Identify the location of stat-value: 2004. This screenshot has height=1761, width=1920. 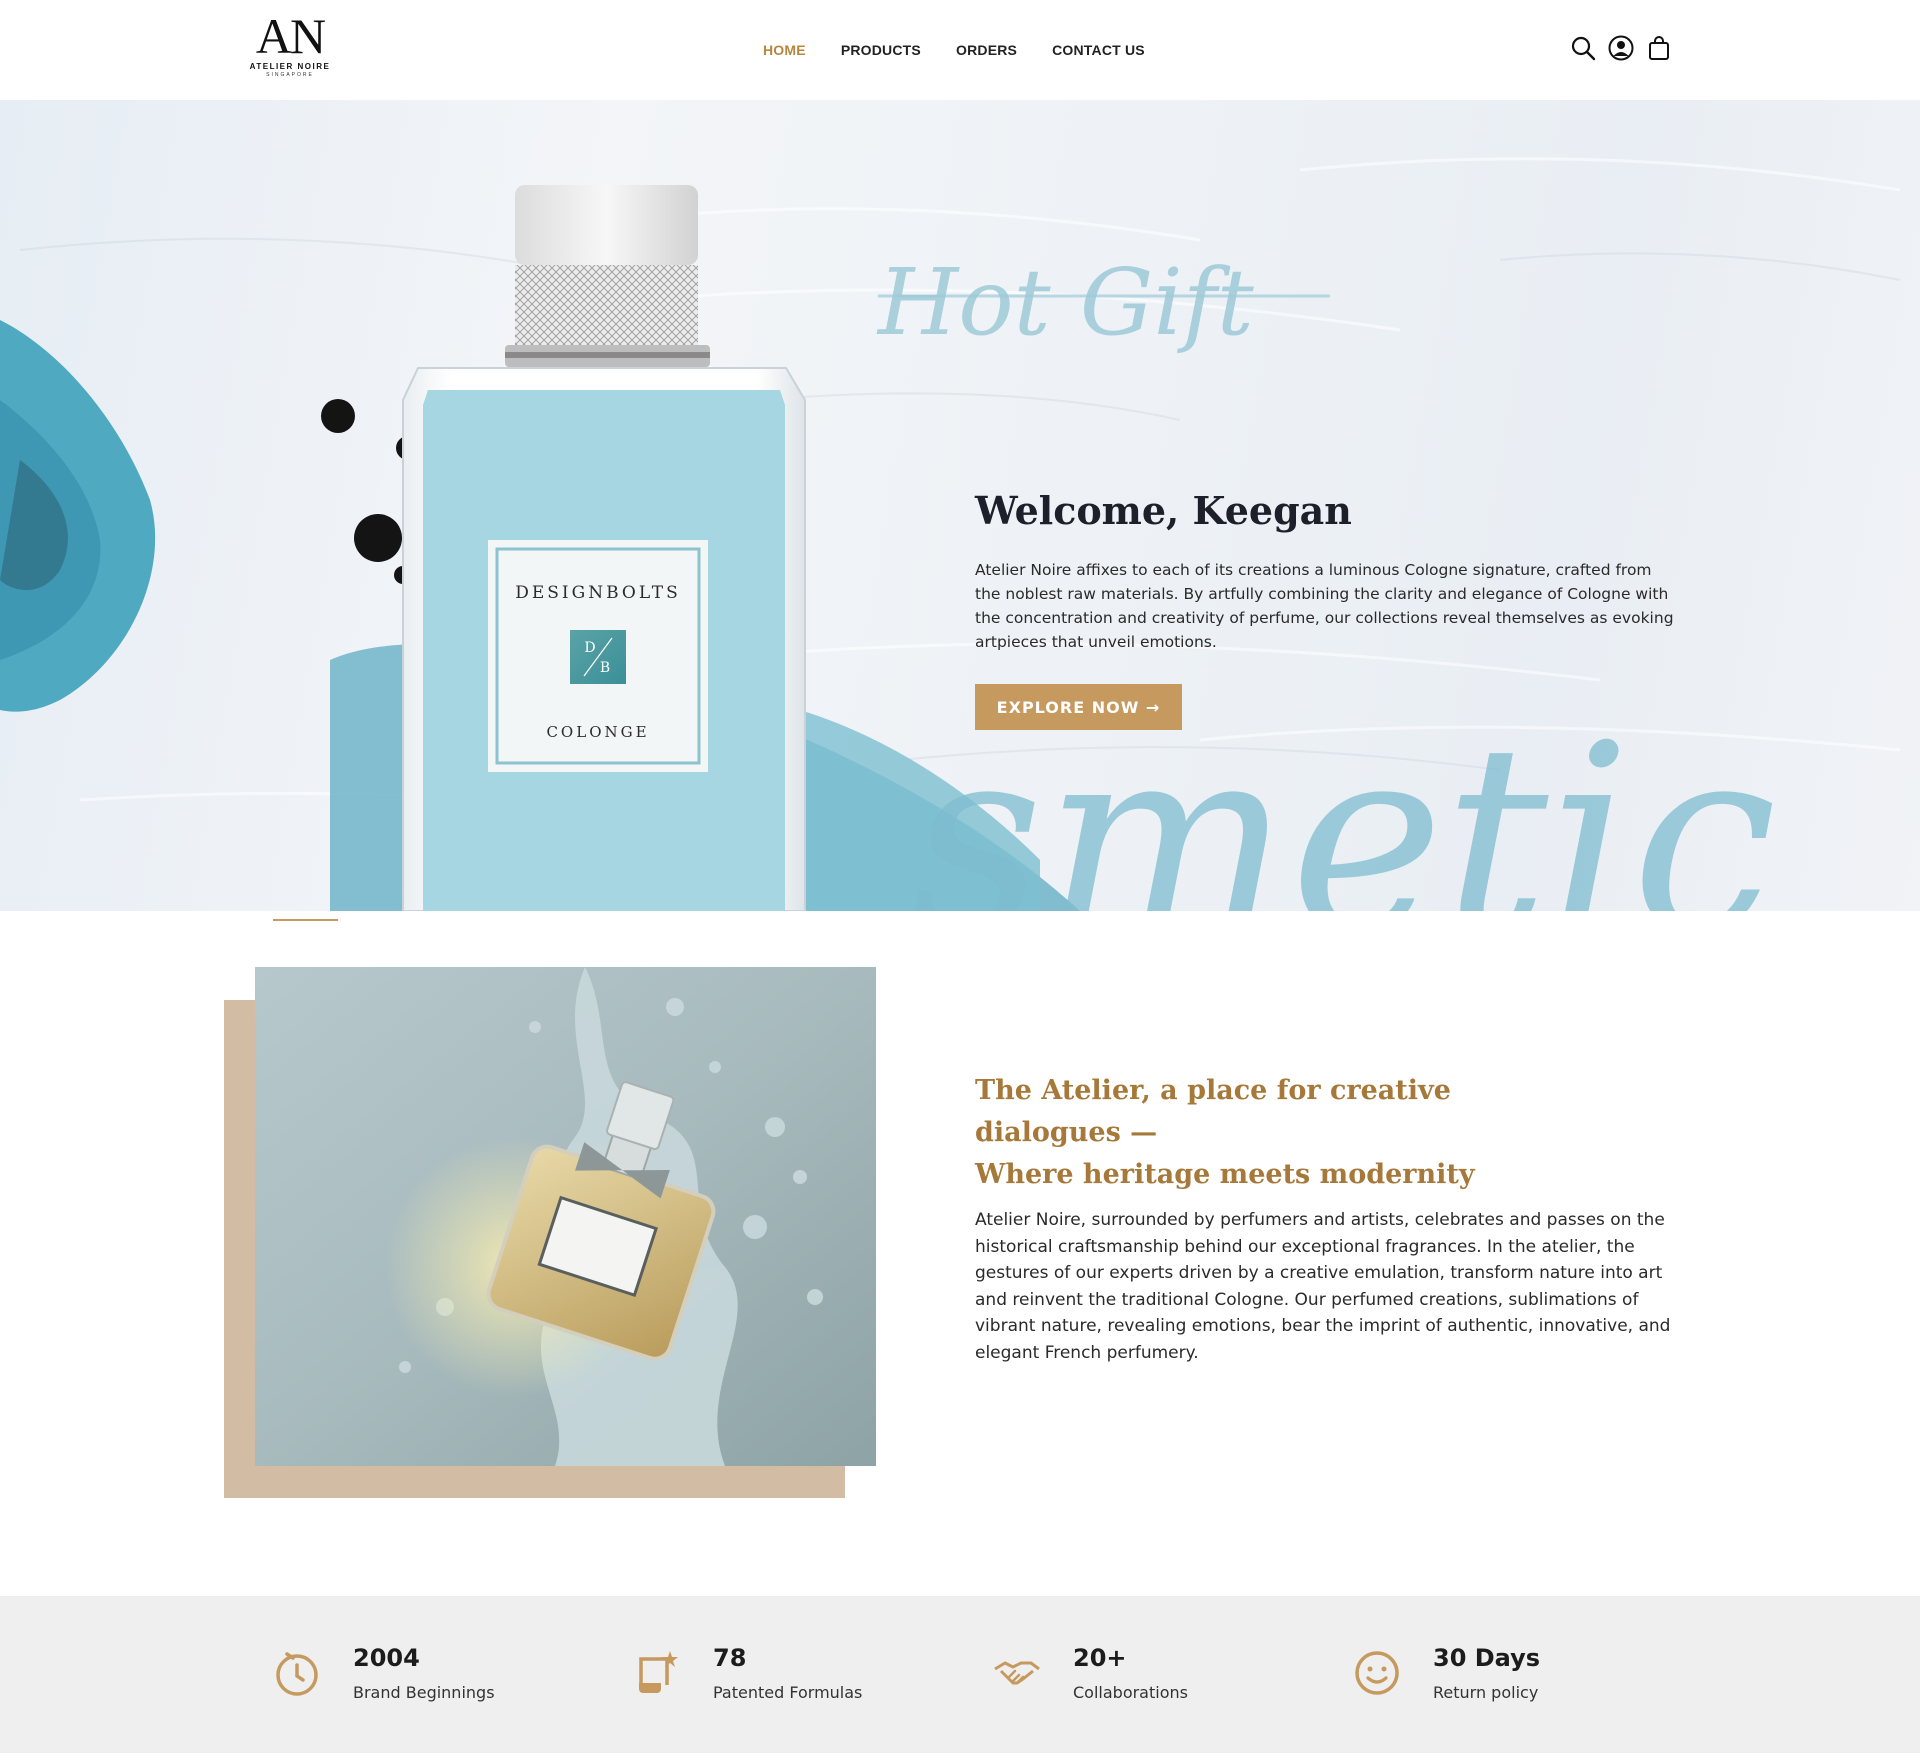
(386, 1658).